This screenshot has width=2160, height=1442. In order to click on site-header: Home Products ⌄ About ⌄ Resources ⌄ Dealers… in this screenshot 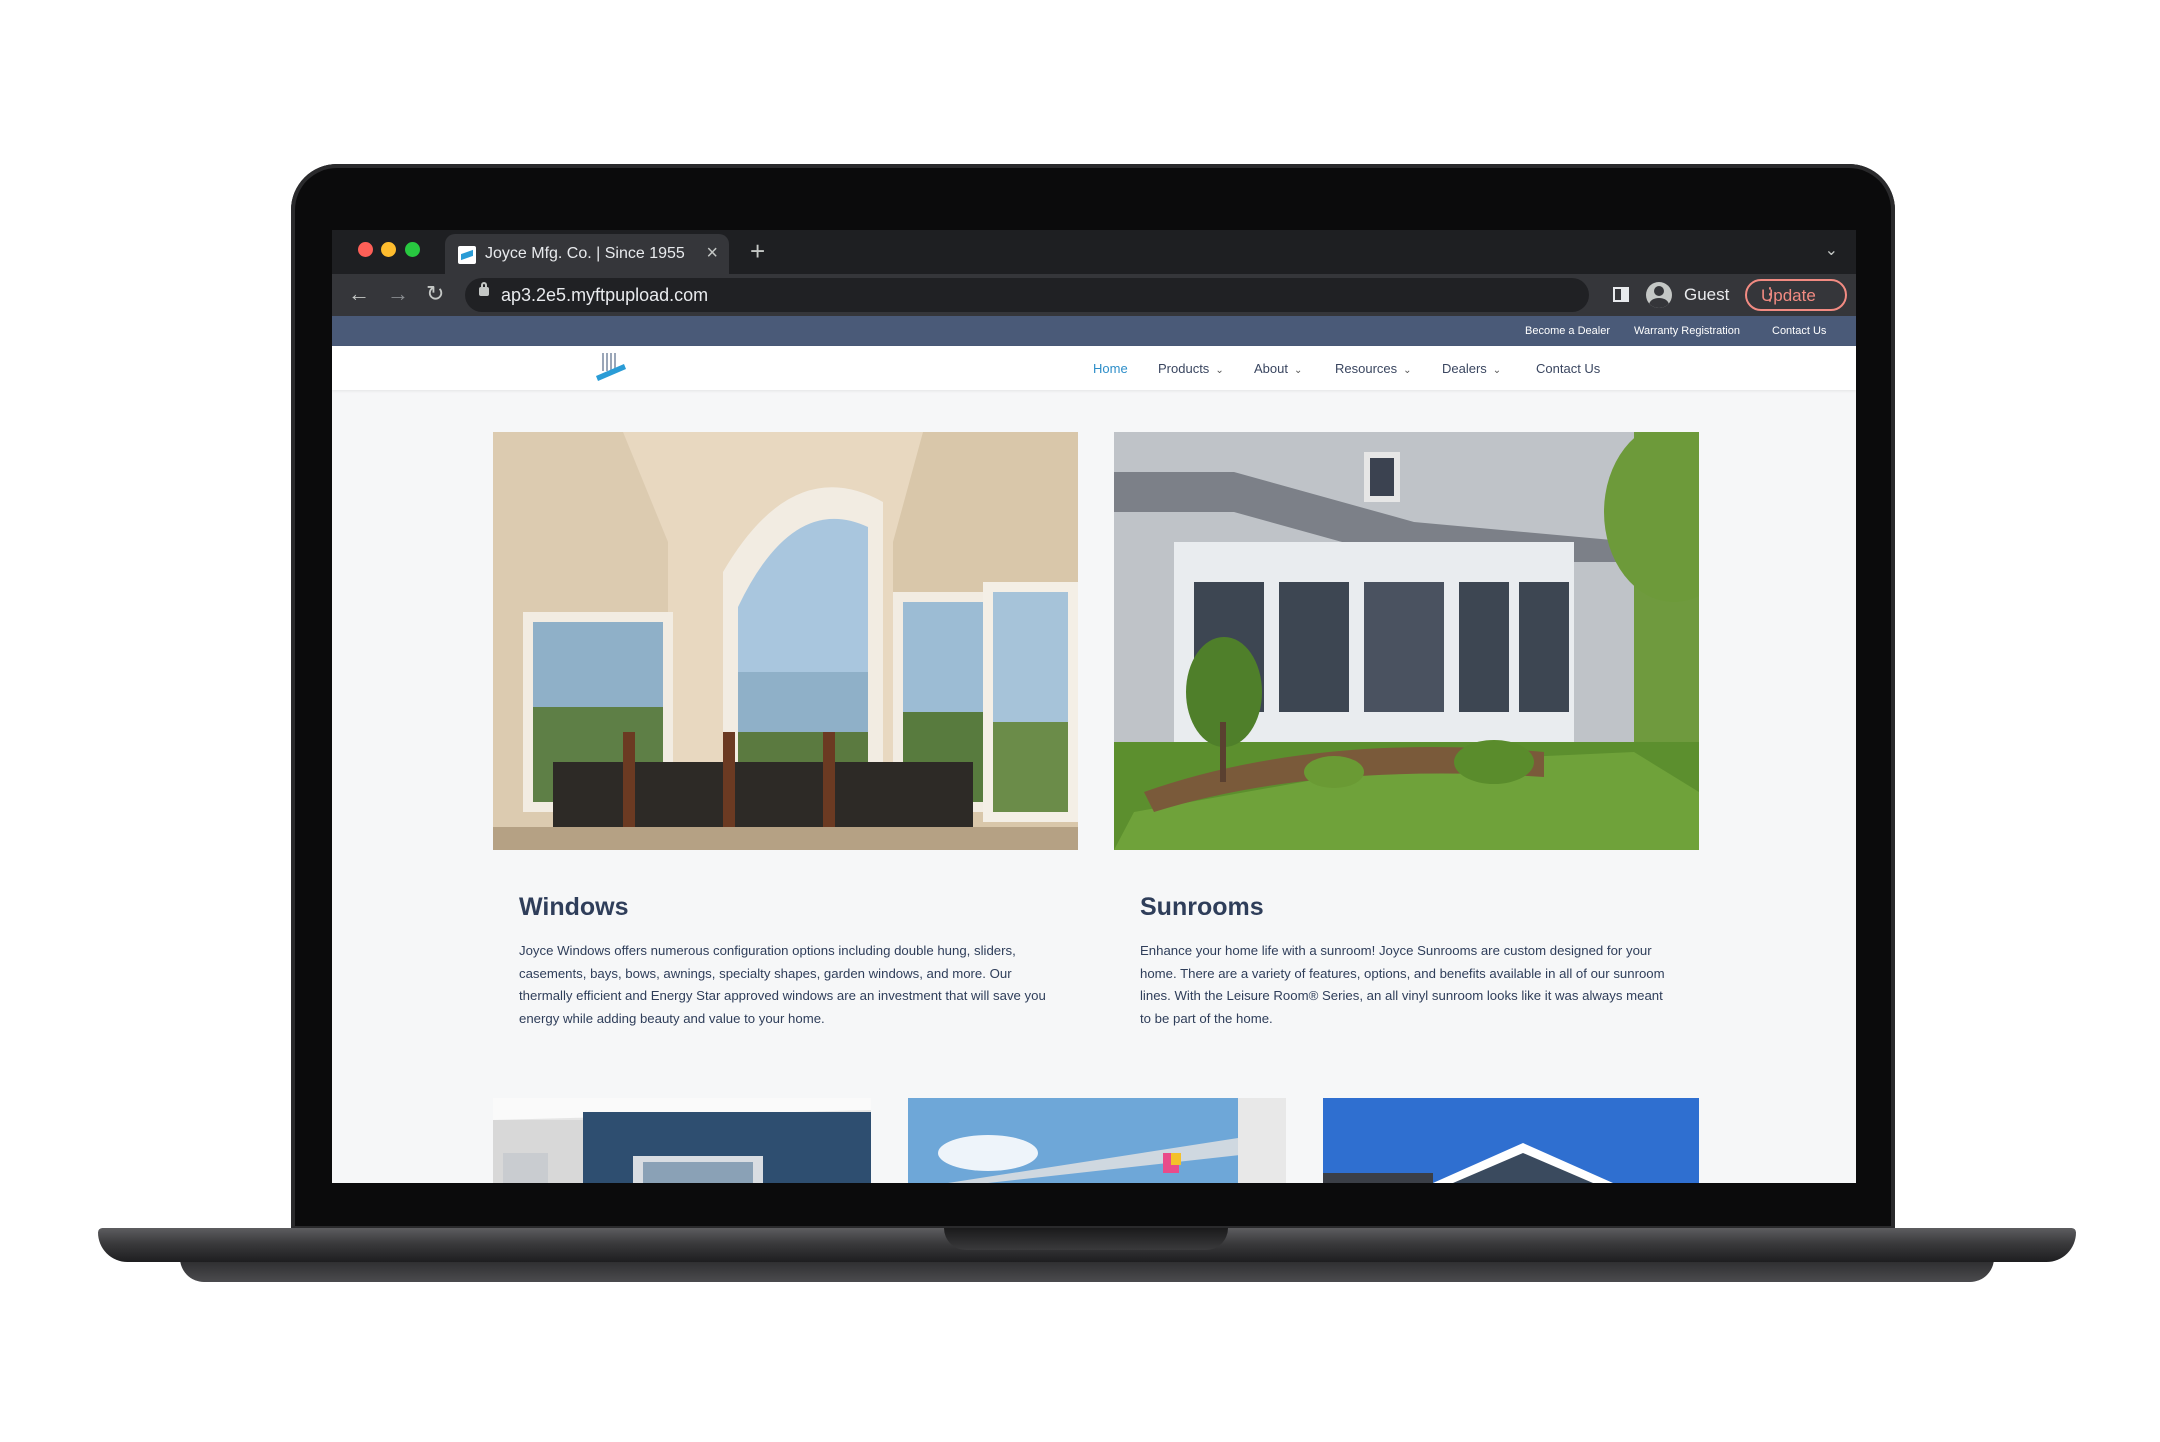, I will do `click(1094, 368)`.